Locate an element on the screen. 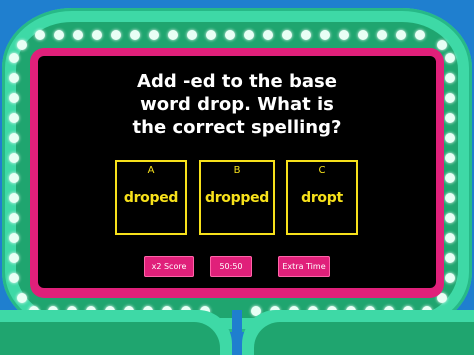 Image resolution: width=474 pixels, height=355 pixels. answer-text: dropt is located at coordinates (322, 198).